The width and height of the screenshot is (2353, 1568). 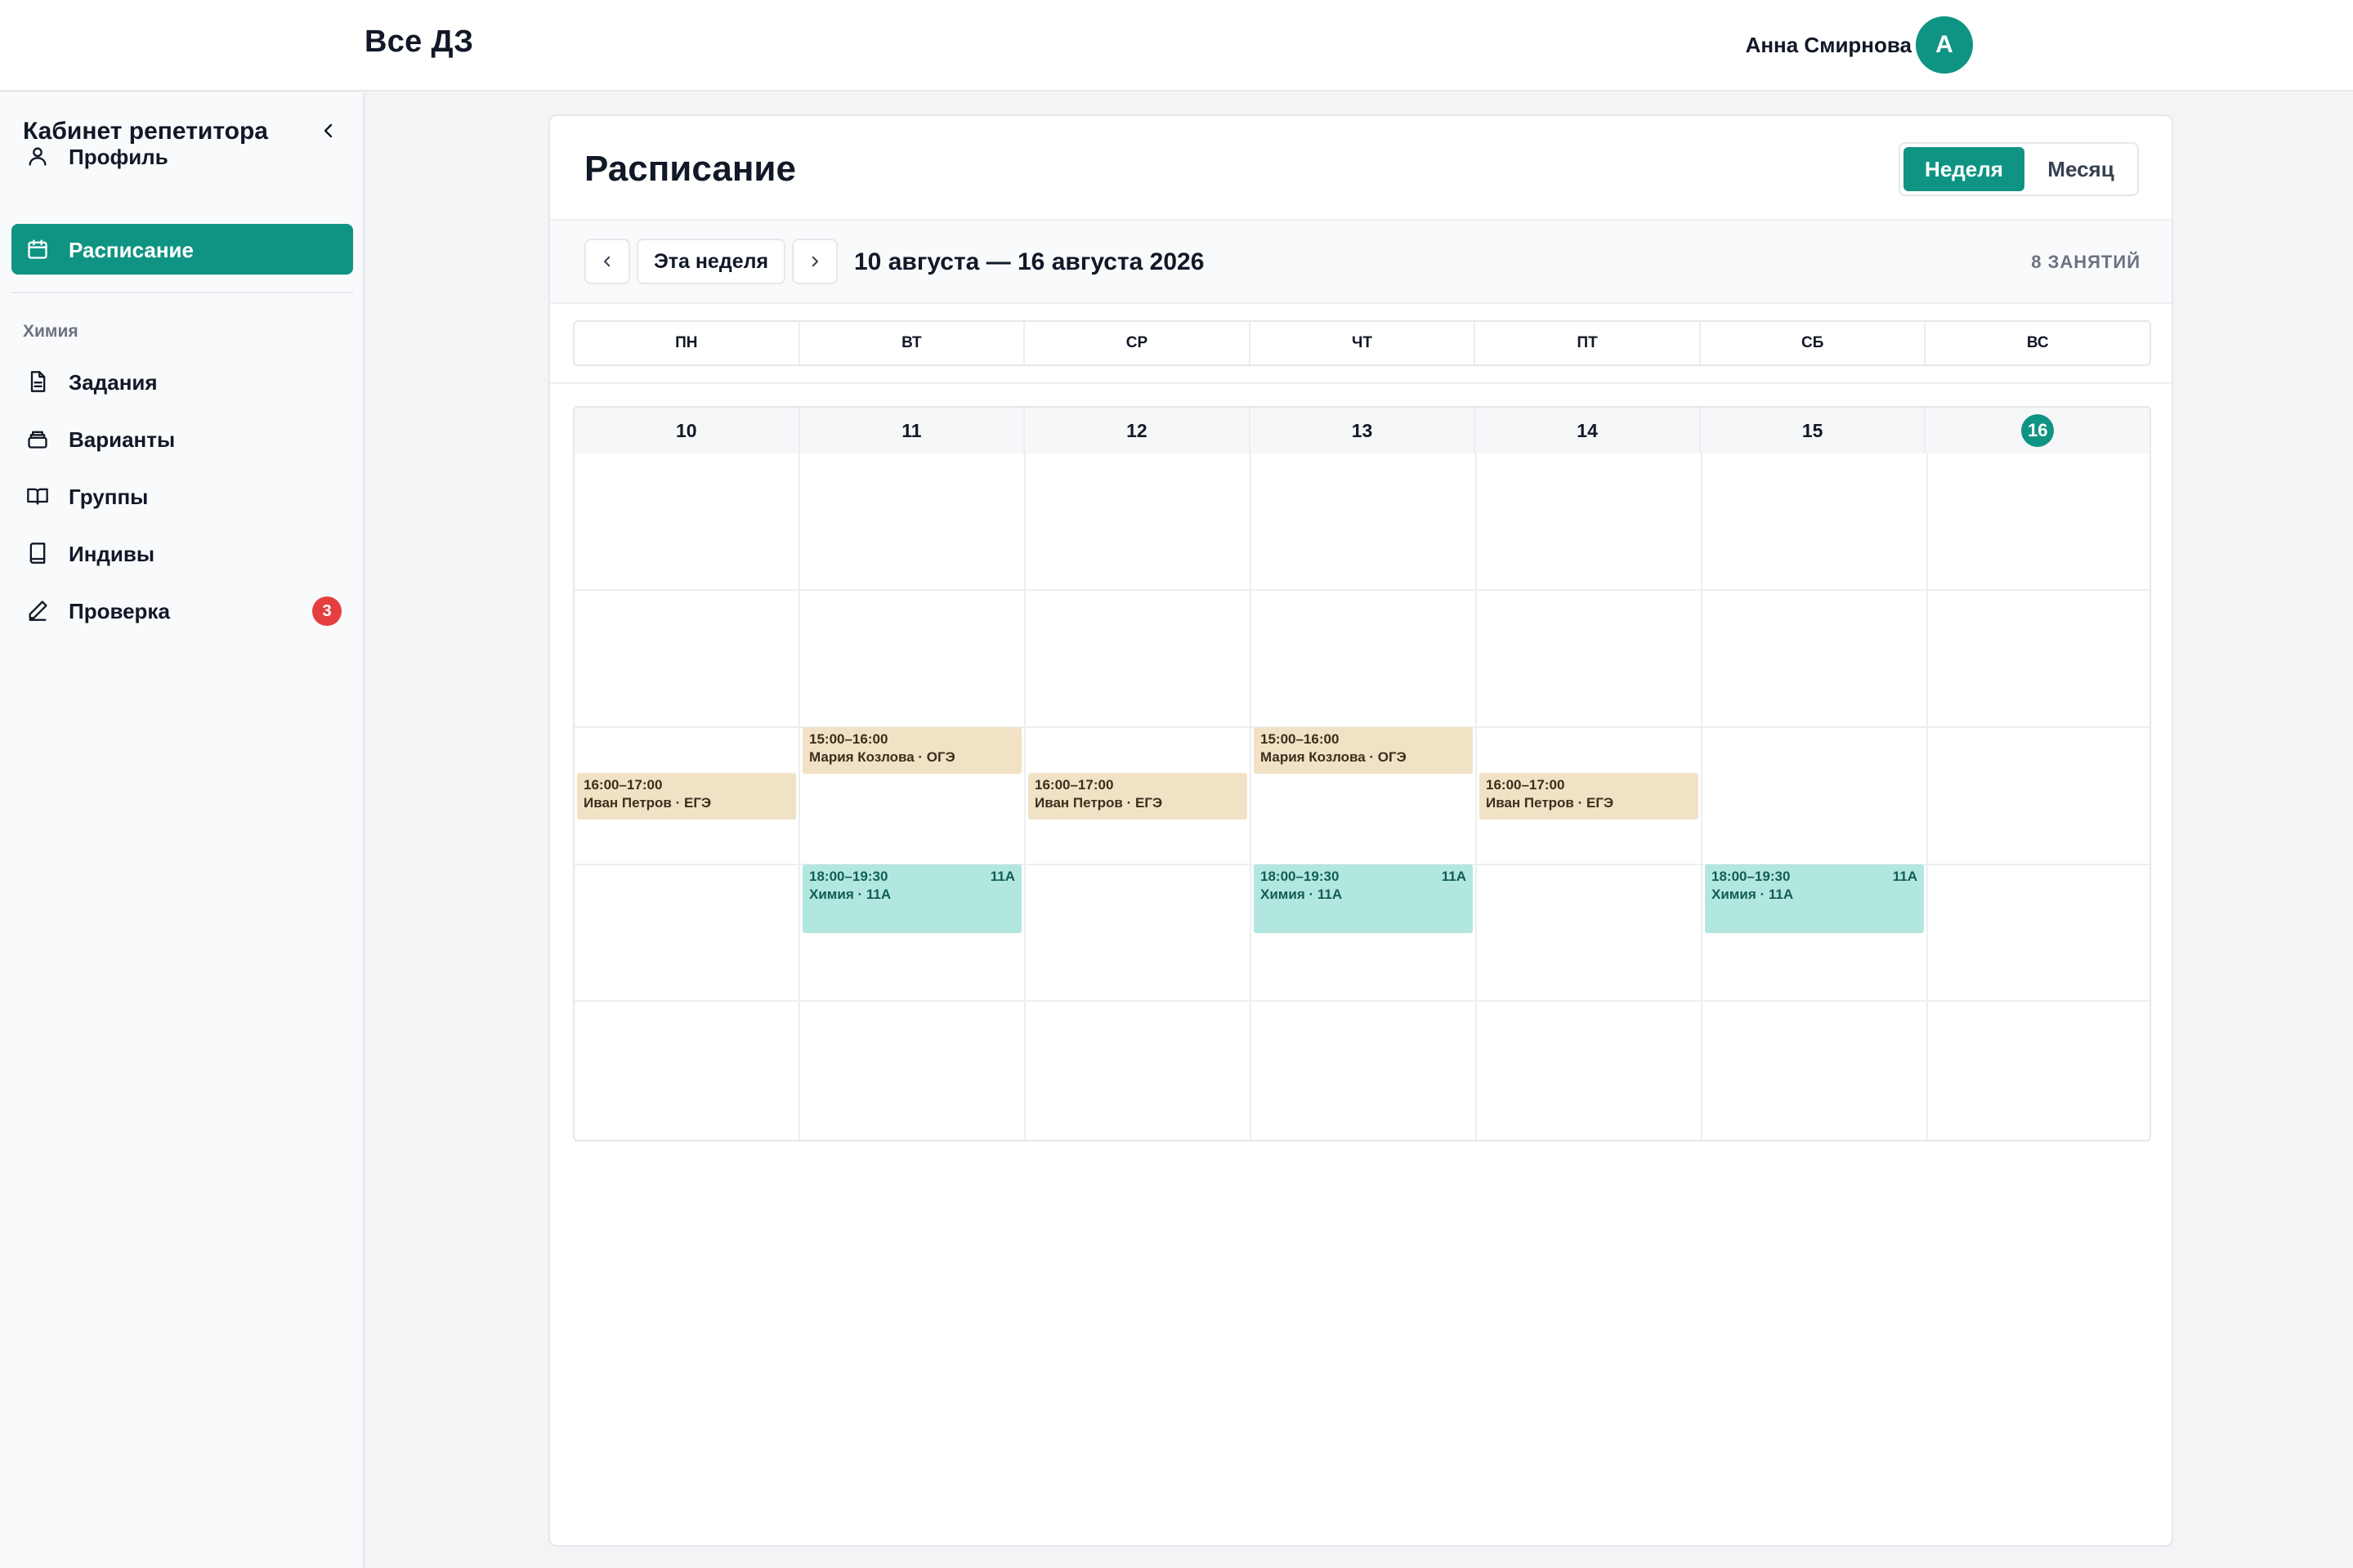 What do you see at coordinates (2086, 262) in the screenshot?
I see `lesson-count: 8 ЗАНЯТИЙ` at bounding box center [2086, 262].